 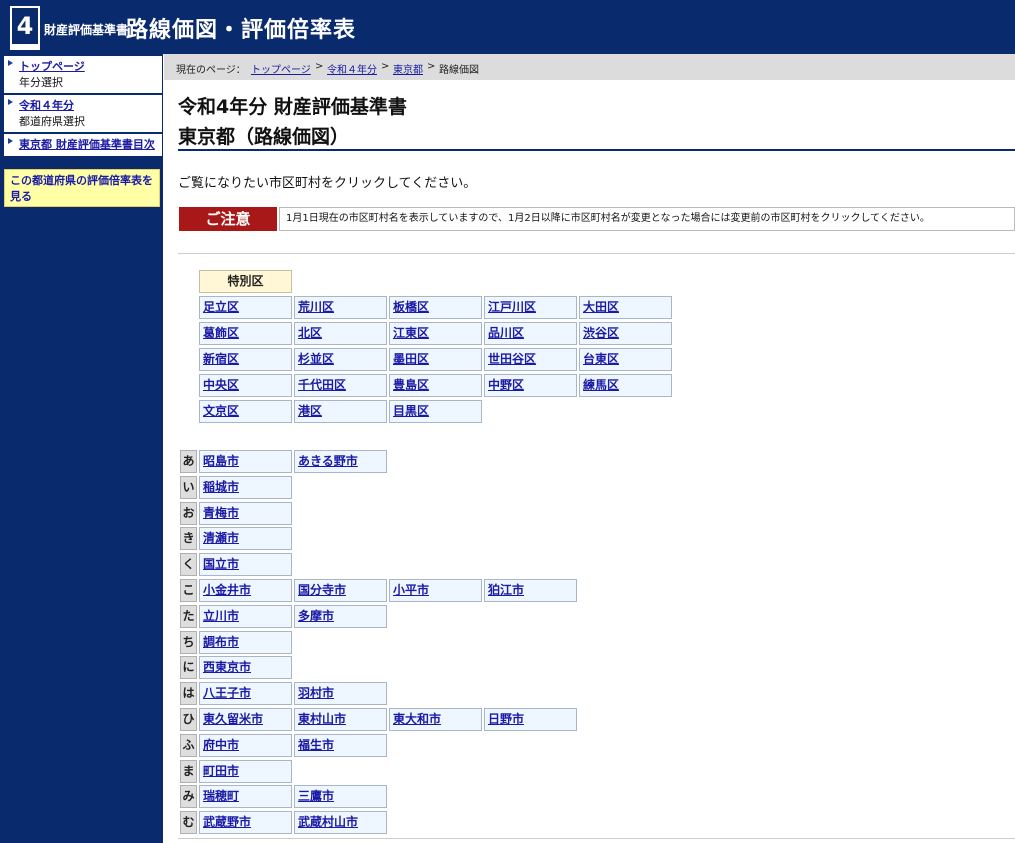 What do you see at coordinates (83, 113) in the screenshot?
I see `sidebar-item-year: 令和４年分 都道府県選択` at bounding box center [83, 113].